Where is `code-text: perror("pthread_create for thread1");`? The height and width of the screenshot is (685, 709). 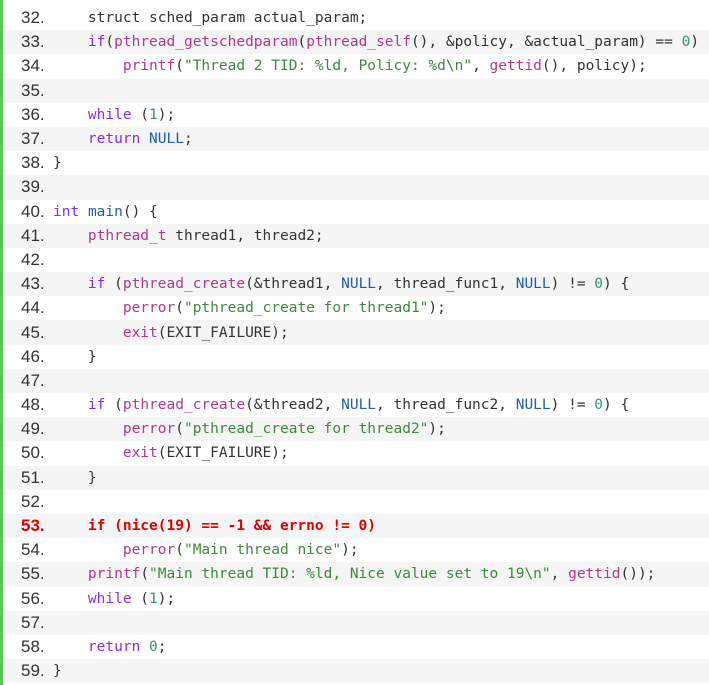
code-text: perror("pthread_create for thread1"); is located at coordinates (249, 308).